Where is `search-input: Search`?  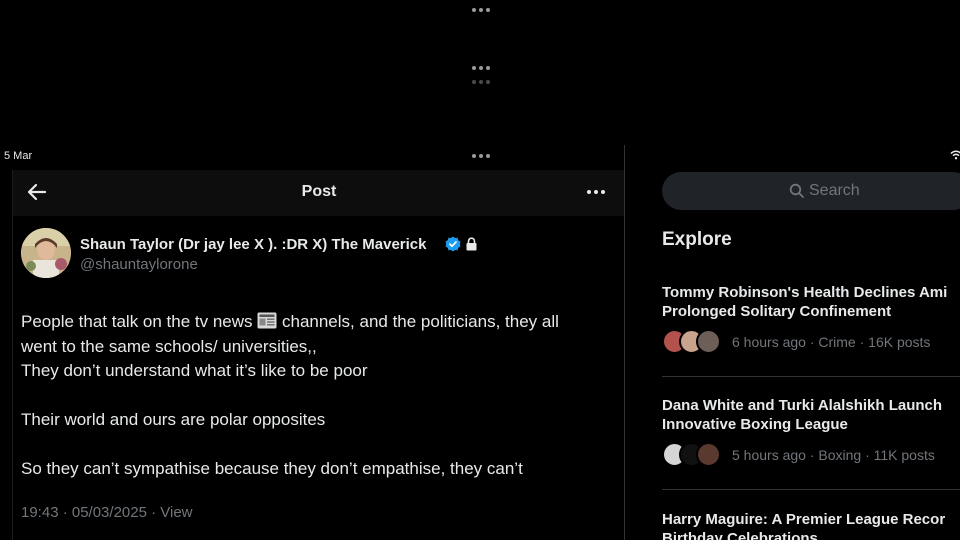
search-input: Search is located at coordinates (811, 191).